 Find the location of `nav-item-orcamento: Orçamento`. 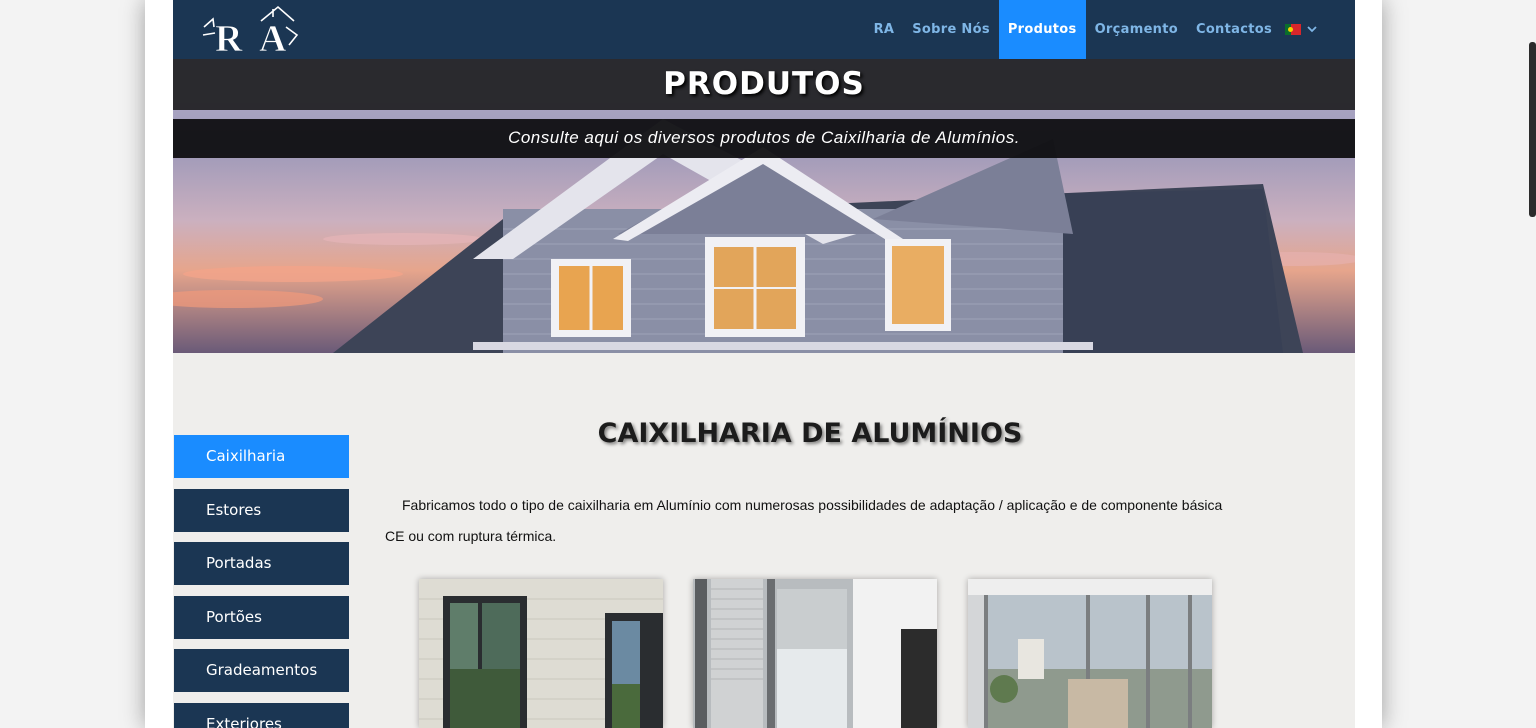

nav-item-orcamento: Orçamento is located at coordinates (1136, 29).